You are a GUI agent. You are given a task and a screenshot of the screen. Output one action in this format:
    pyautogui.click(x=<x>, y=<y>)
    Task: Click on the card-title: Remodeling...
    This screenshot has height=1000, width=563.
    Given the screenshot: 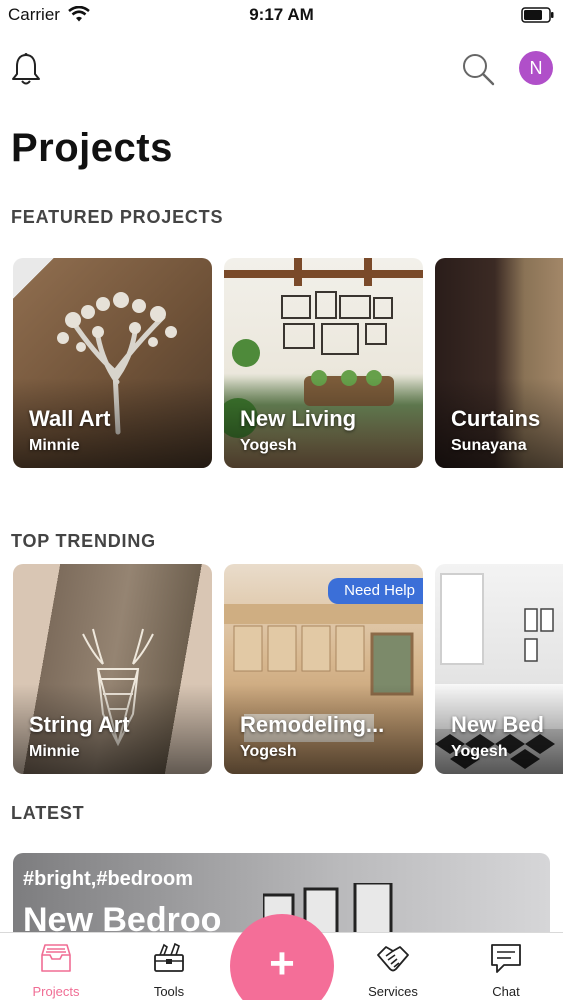 What is the action you would take?
    pyautogui.click(x=312, y=724)
    